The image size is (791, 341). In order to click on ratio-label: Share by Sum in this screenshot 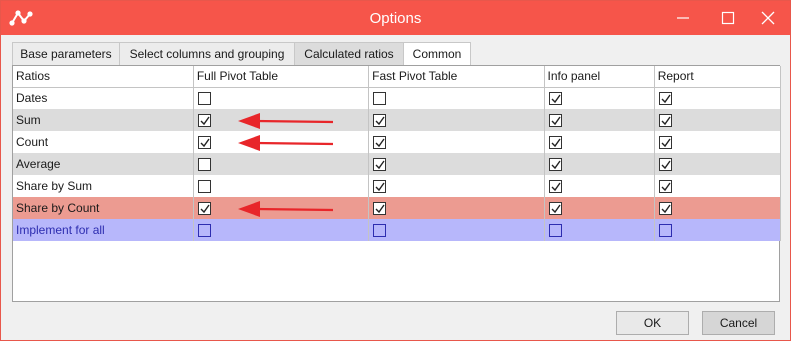, I will do `click(103, 186)`.